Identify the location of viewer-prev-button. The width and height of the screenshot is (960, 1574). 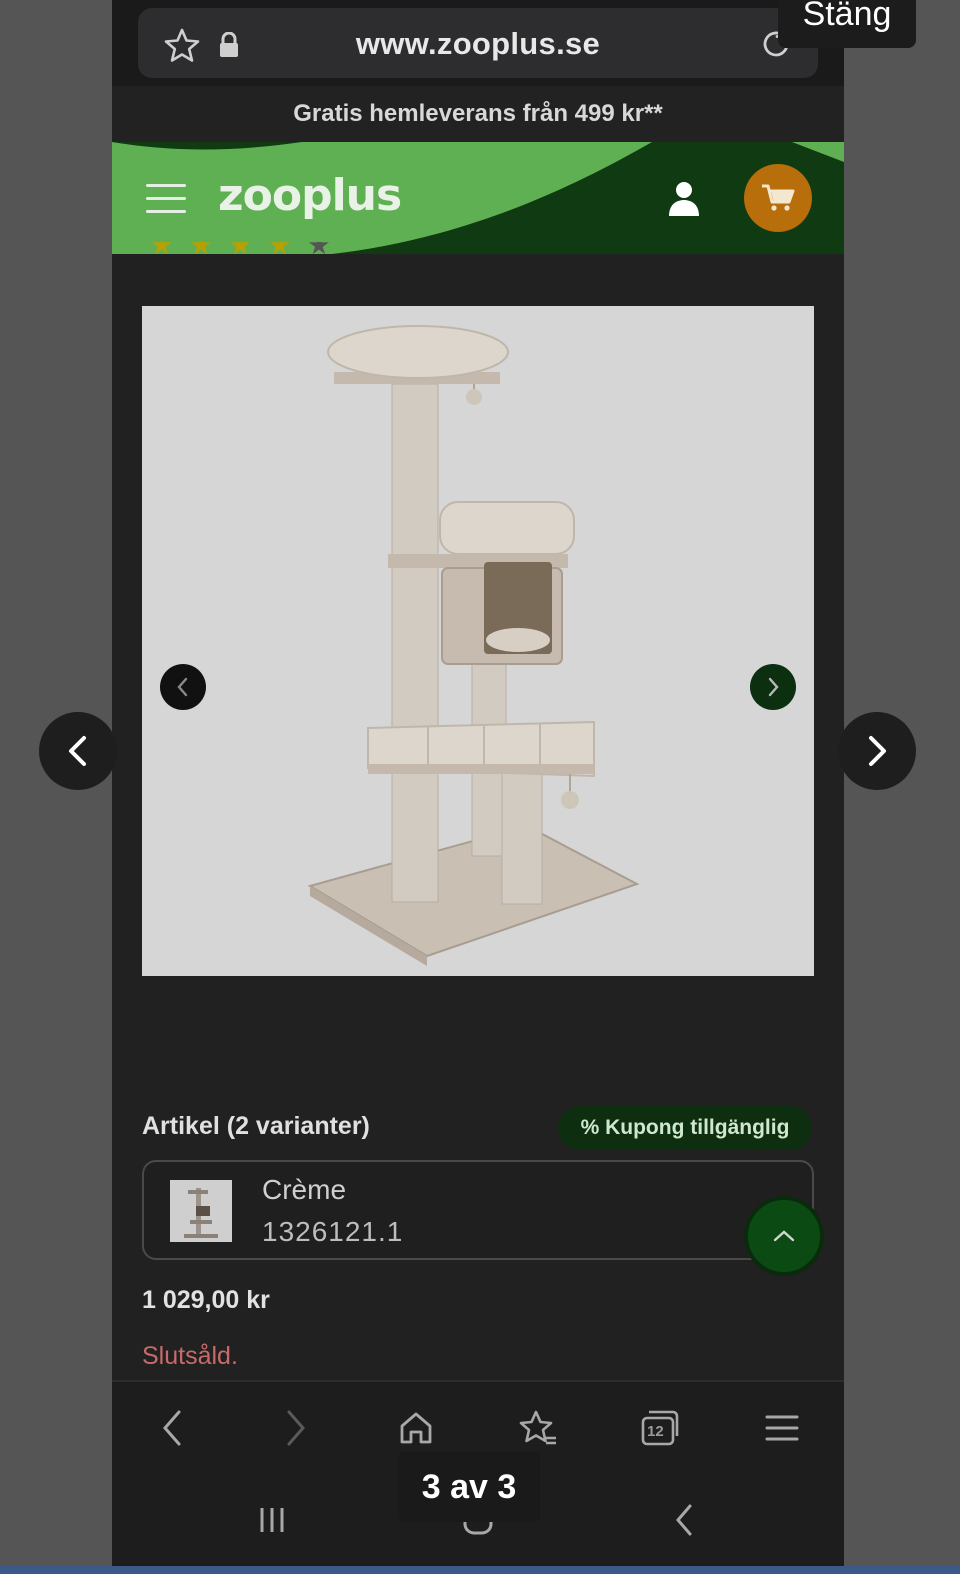
(78, 751).